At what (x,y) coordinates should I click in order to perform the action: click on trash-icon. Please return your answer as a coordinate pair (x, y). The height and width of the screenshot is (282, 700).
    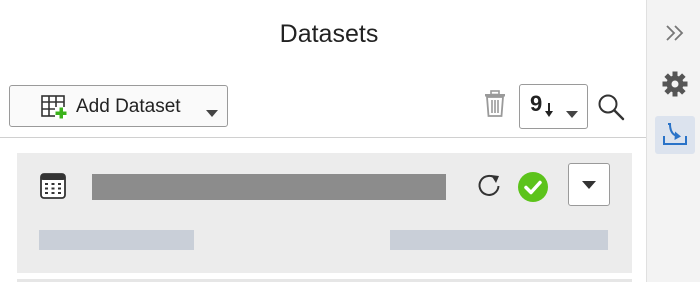
    Looking at the image, I should click on (495, 106).